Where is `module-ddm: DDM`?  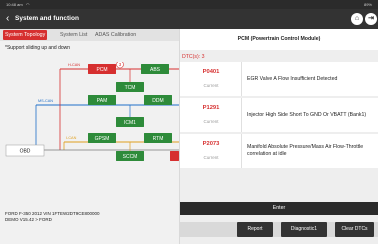 module-ddm: DDM is located at coordinates (158, 100).